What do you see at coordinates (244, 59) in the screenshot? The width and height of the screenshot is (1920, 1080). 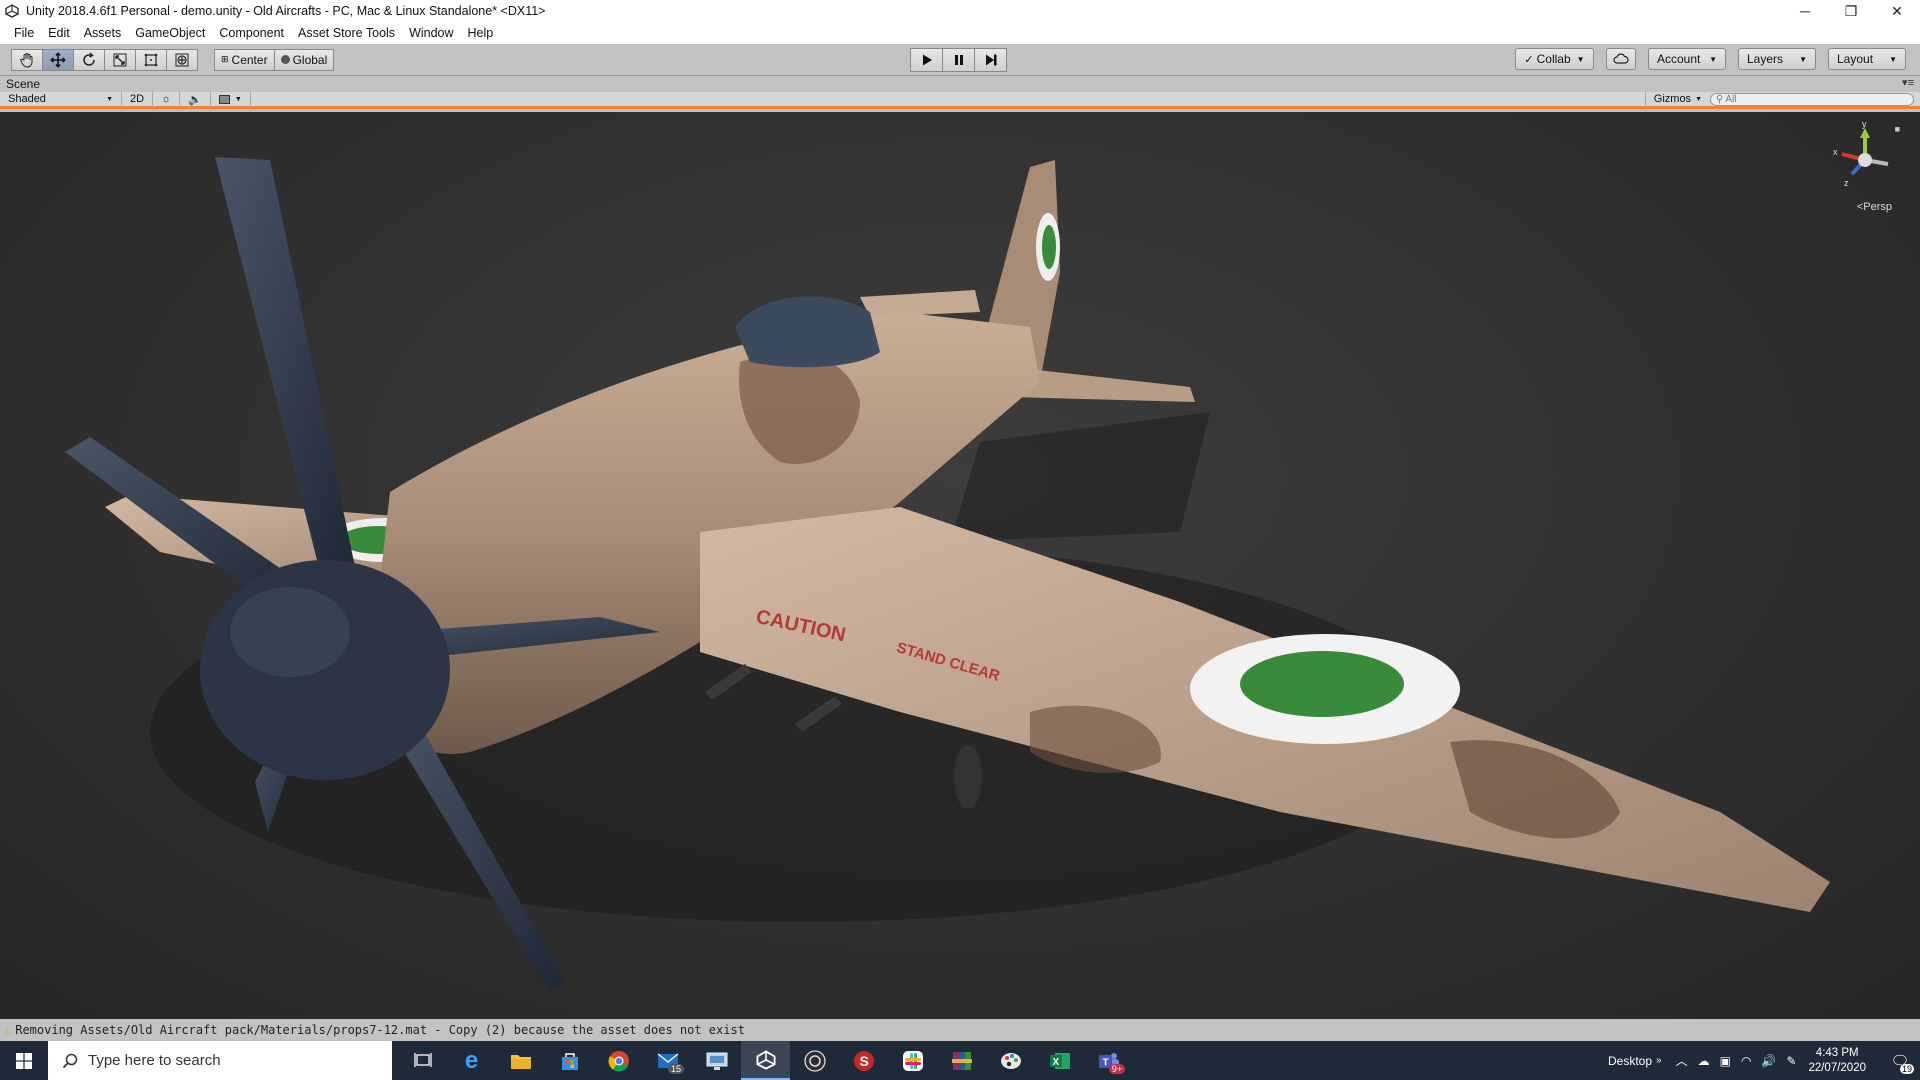 I see `pivot-center-toggle: ⊞ Center` at bounding box center [244, 59].